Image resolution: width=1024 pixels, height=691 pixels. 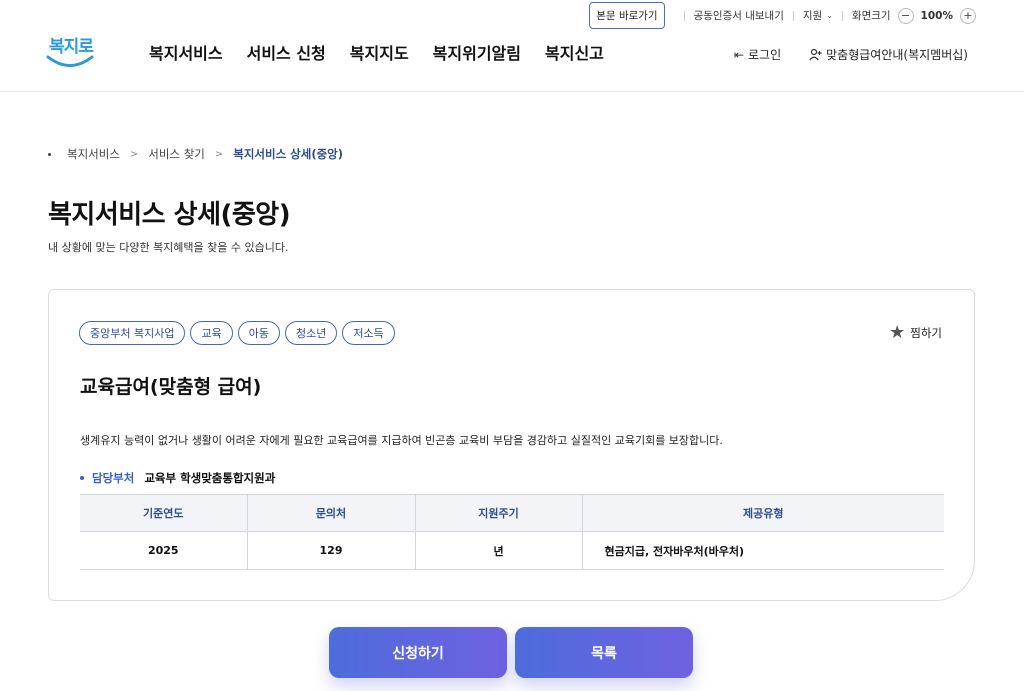 I want to click on support-dropdown: 지원 ⌄, so click(x=818, y=15).